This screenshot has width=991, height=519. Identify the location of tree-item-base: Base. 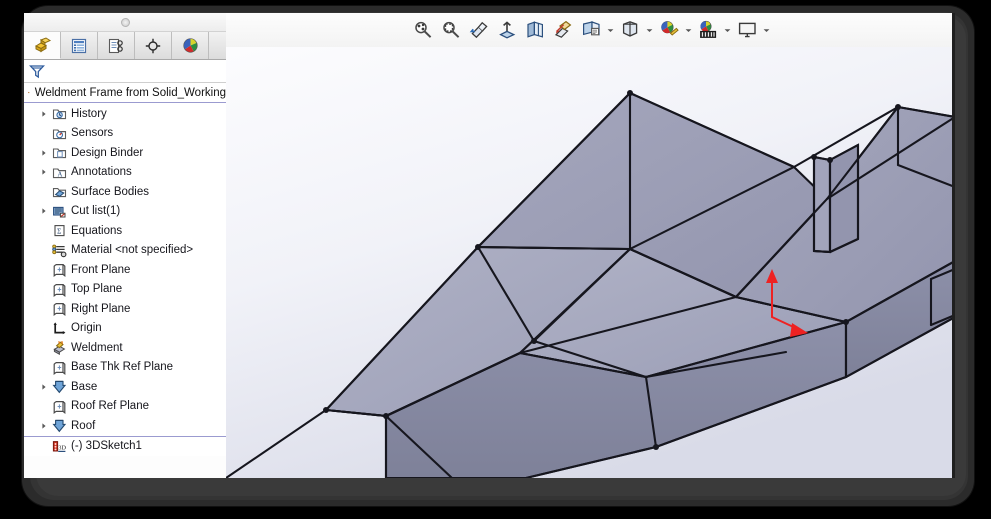
(125, 387).